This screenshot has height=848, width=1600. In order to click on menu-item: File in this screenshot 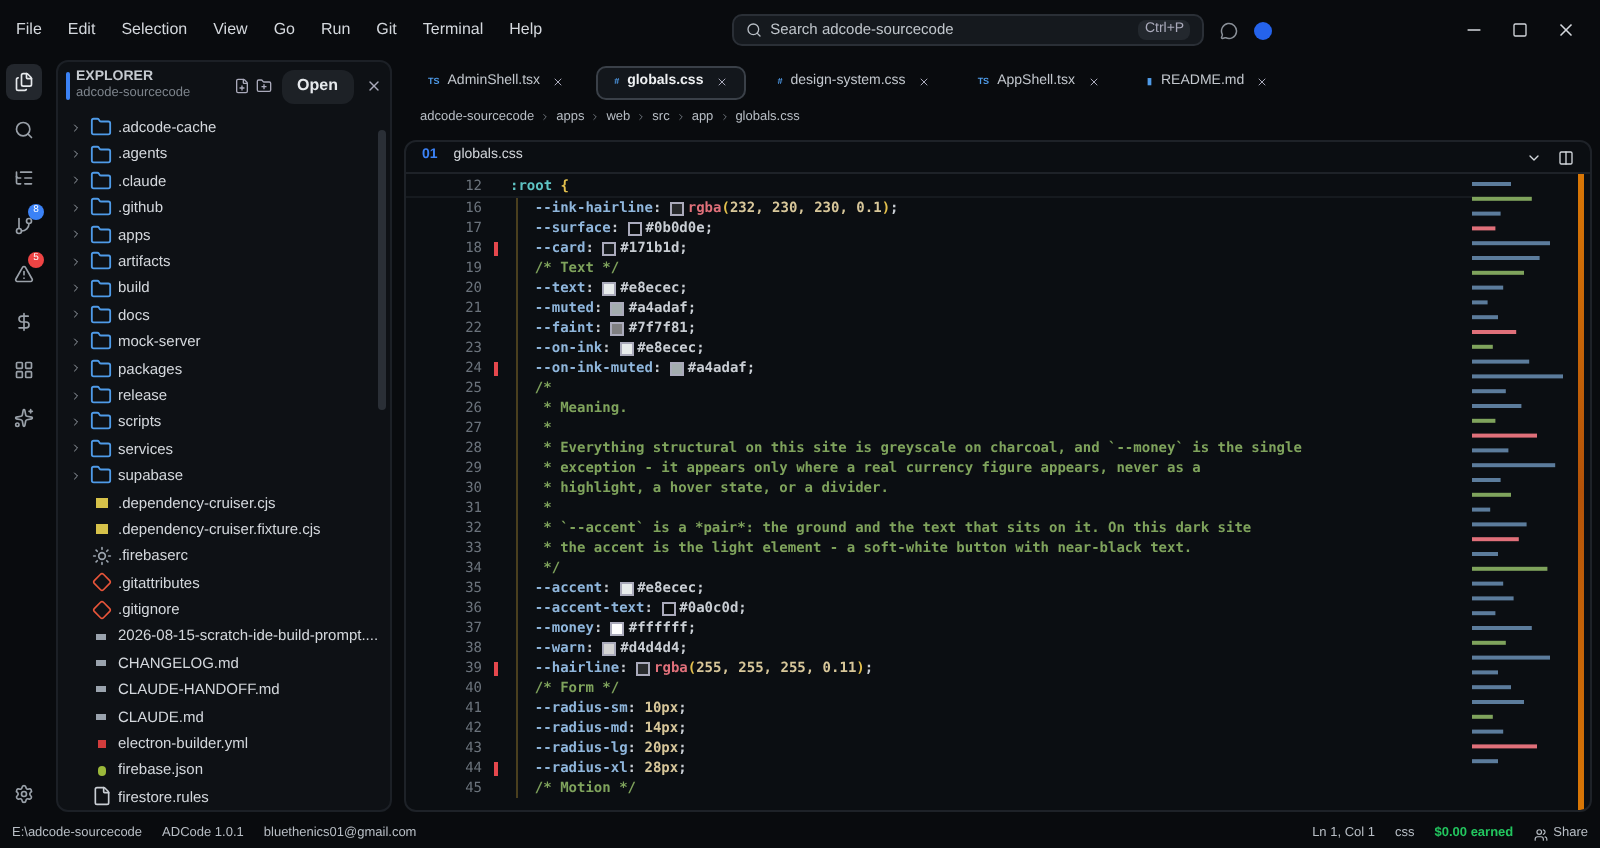, I will do `click(29, 30)`.